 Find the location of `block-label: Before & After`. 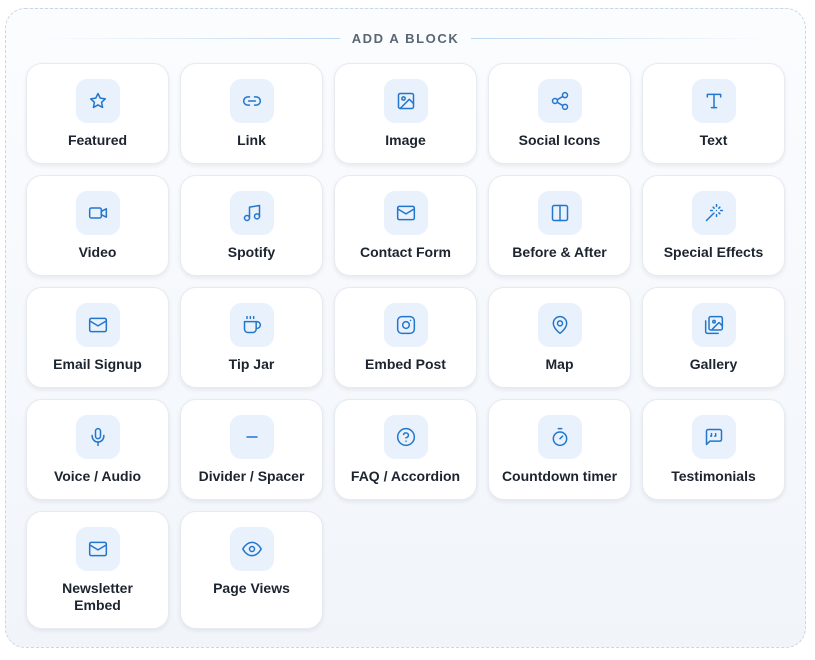

block-label: Before & After is located at coordinates (559, 252).